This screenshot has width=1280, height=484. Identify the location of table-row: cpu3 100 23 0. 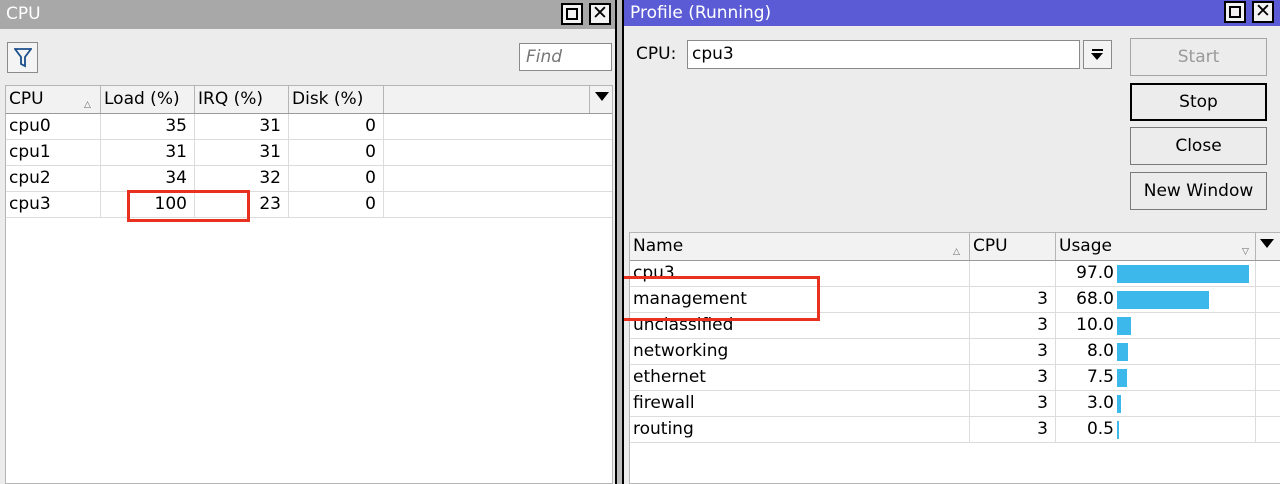
(309, 205).